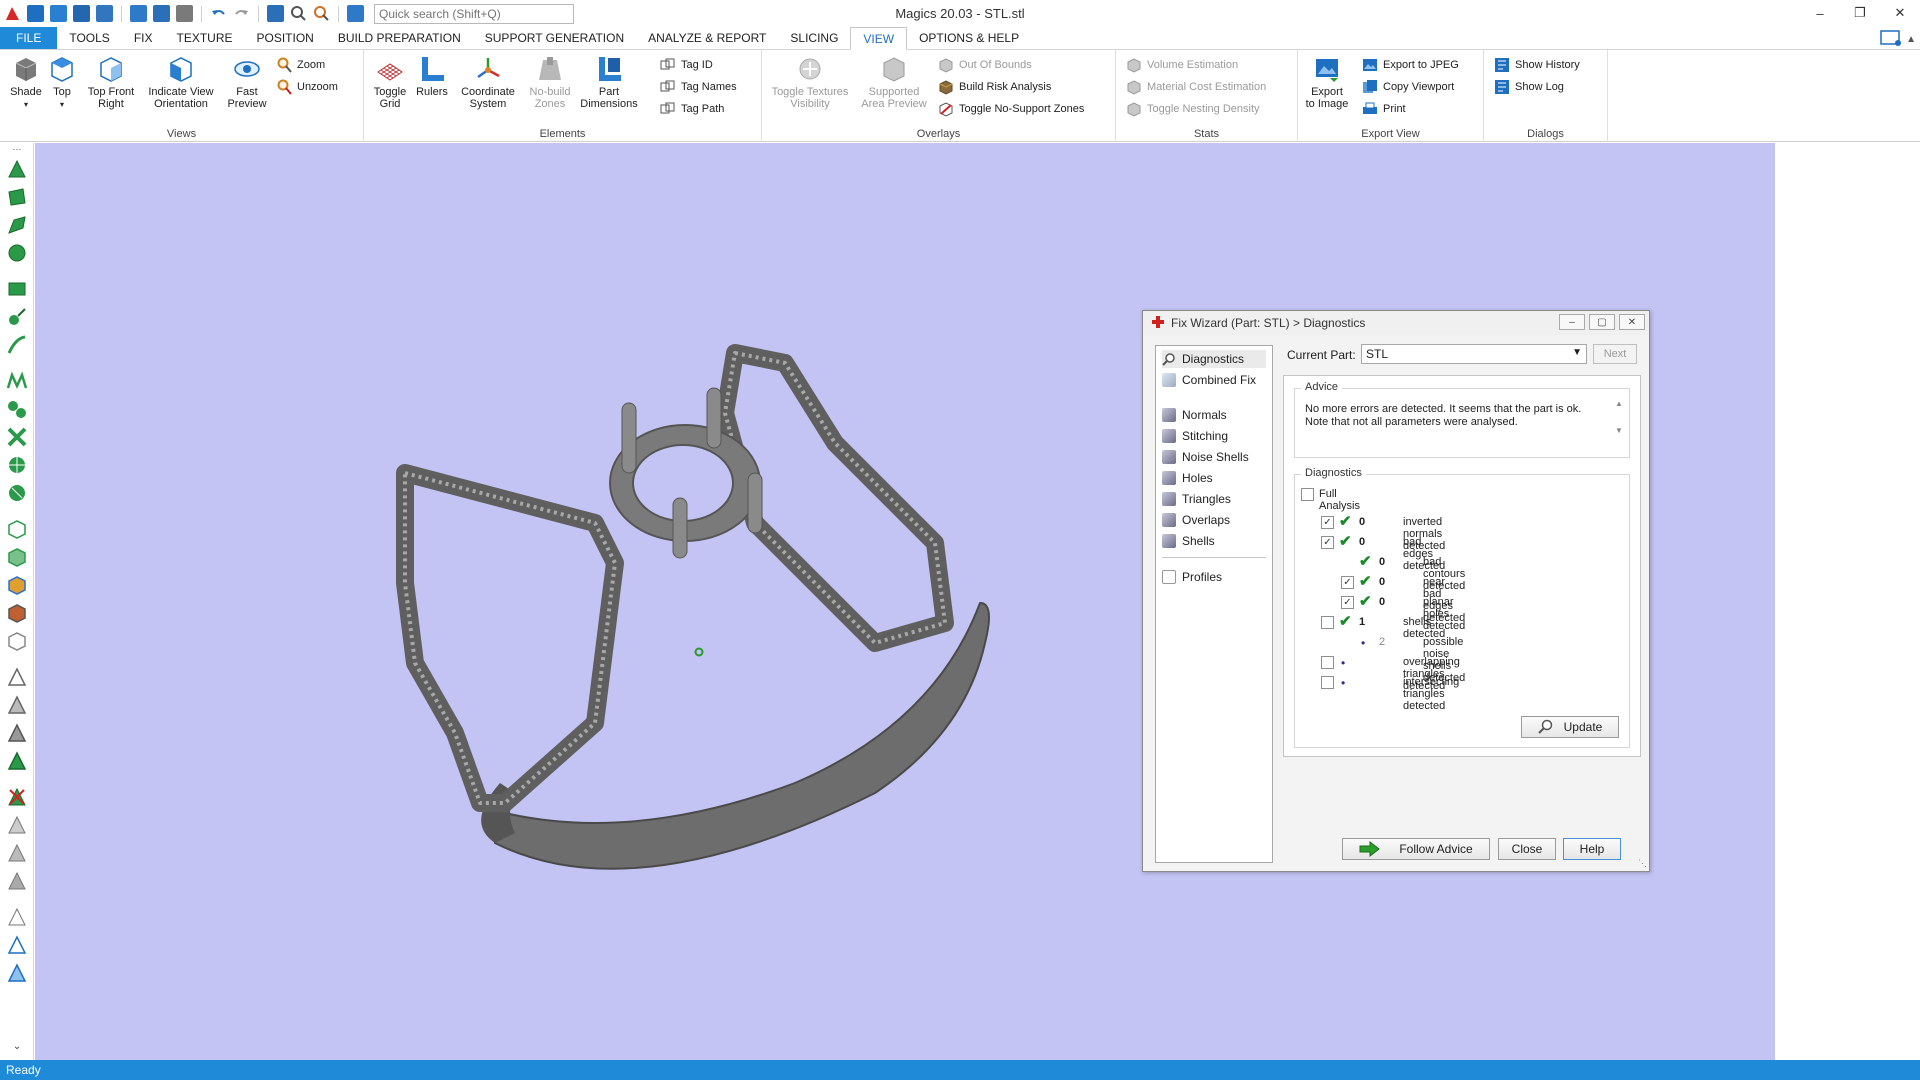  Describe the element at coordinates (1192, 577) in the screenshot. I see `nav-item-profiles: Profiles` at that location.